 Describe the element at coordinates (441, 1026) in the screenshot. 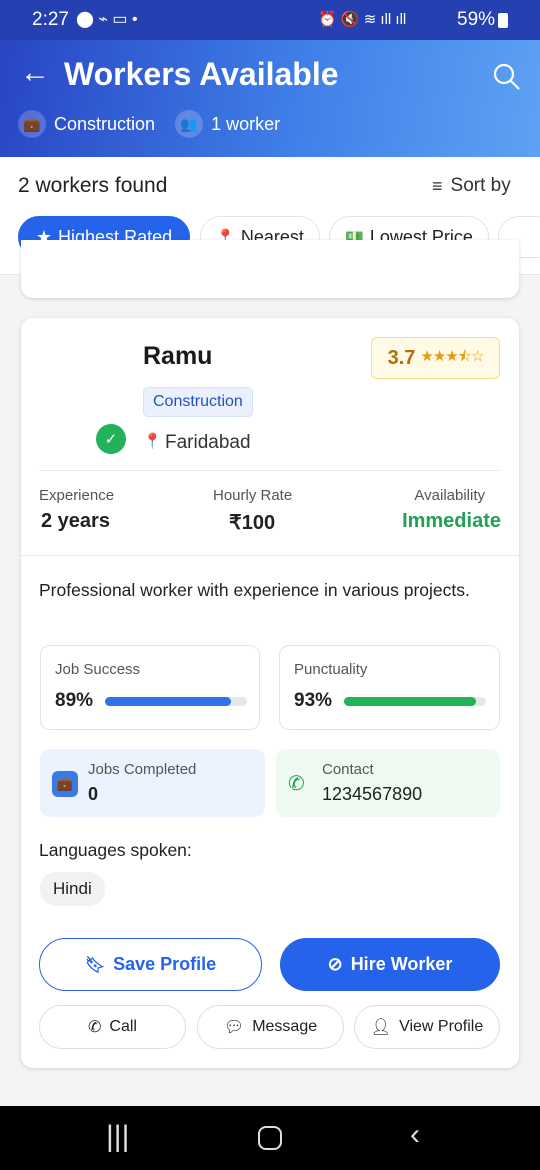

I see `button-label: View Profile` at that location.